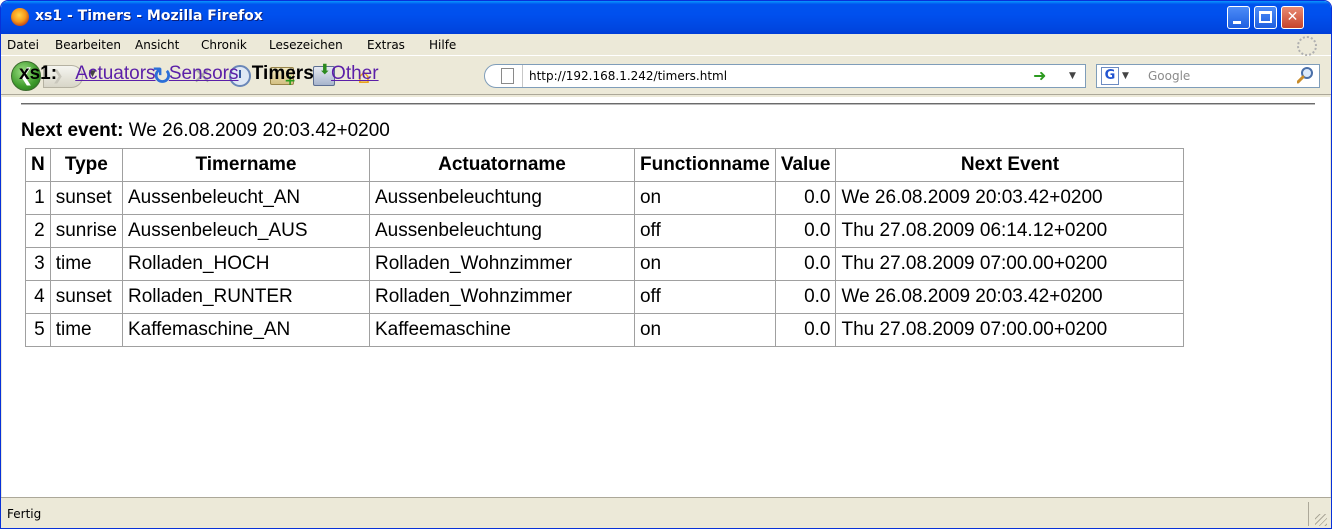 The width and height of the screenshot is (1332, 529). Describe the element at coordinates (1010, 165) in the screenshot. I see `col-header-next-event: Next Event` at that location.